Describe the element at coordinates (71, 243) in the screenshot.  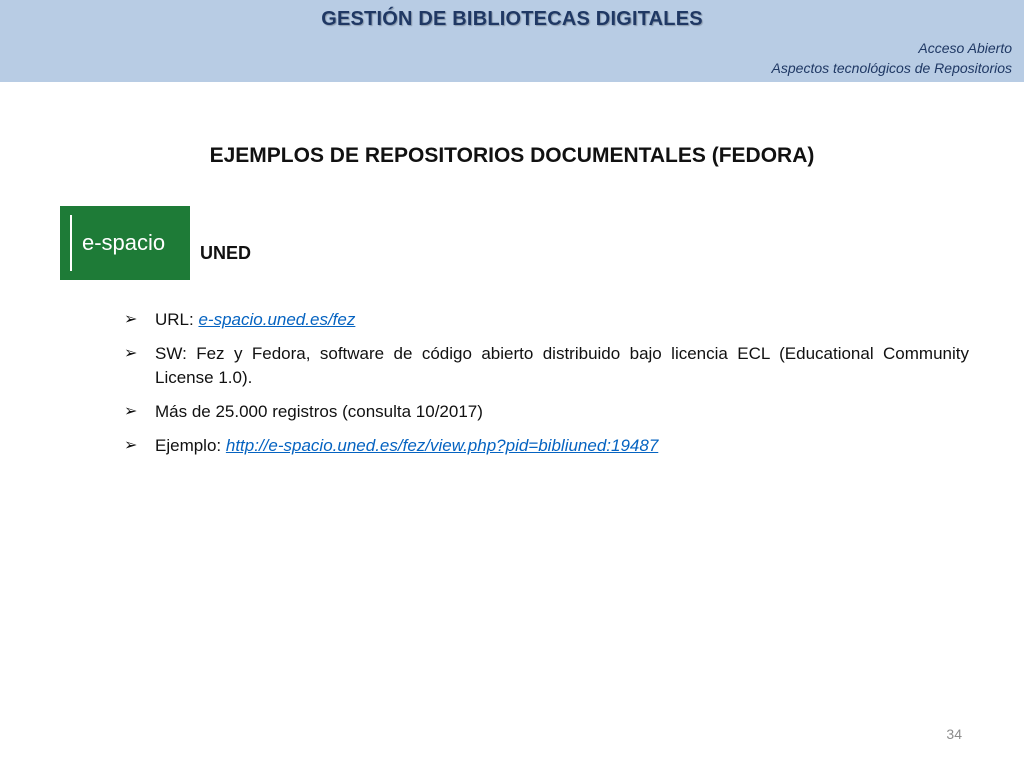
I see `logo-bar` at that location.